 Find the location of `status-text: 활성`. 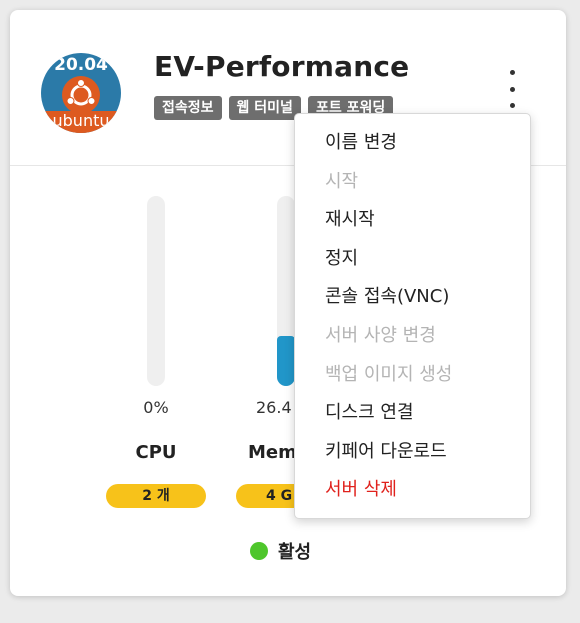

status-text: 활성 is located at coordinates (295, 552).